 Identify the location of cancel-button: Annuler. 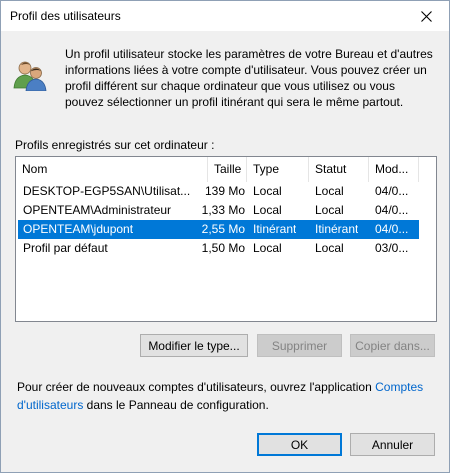
(392, 444).